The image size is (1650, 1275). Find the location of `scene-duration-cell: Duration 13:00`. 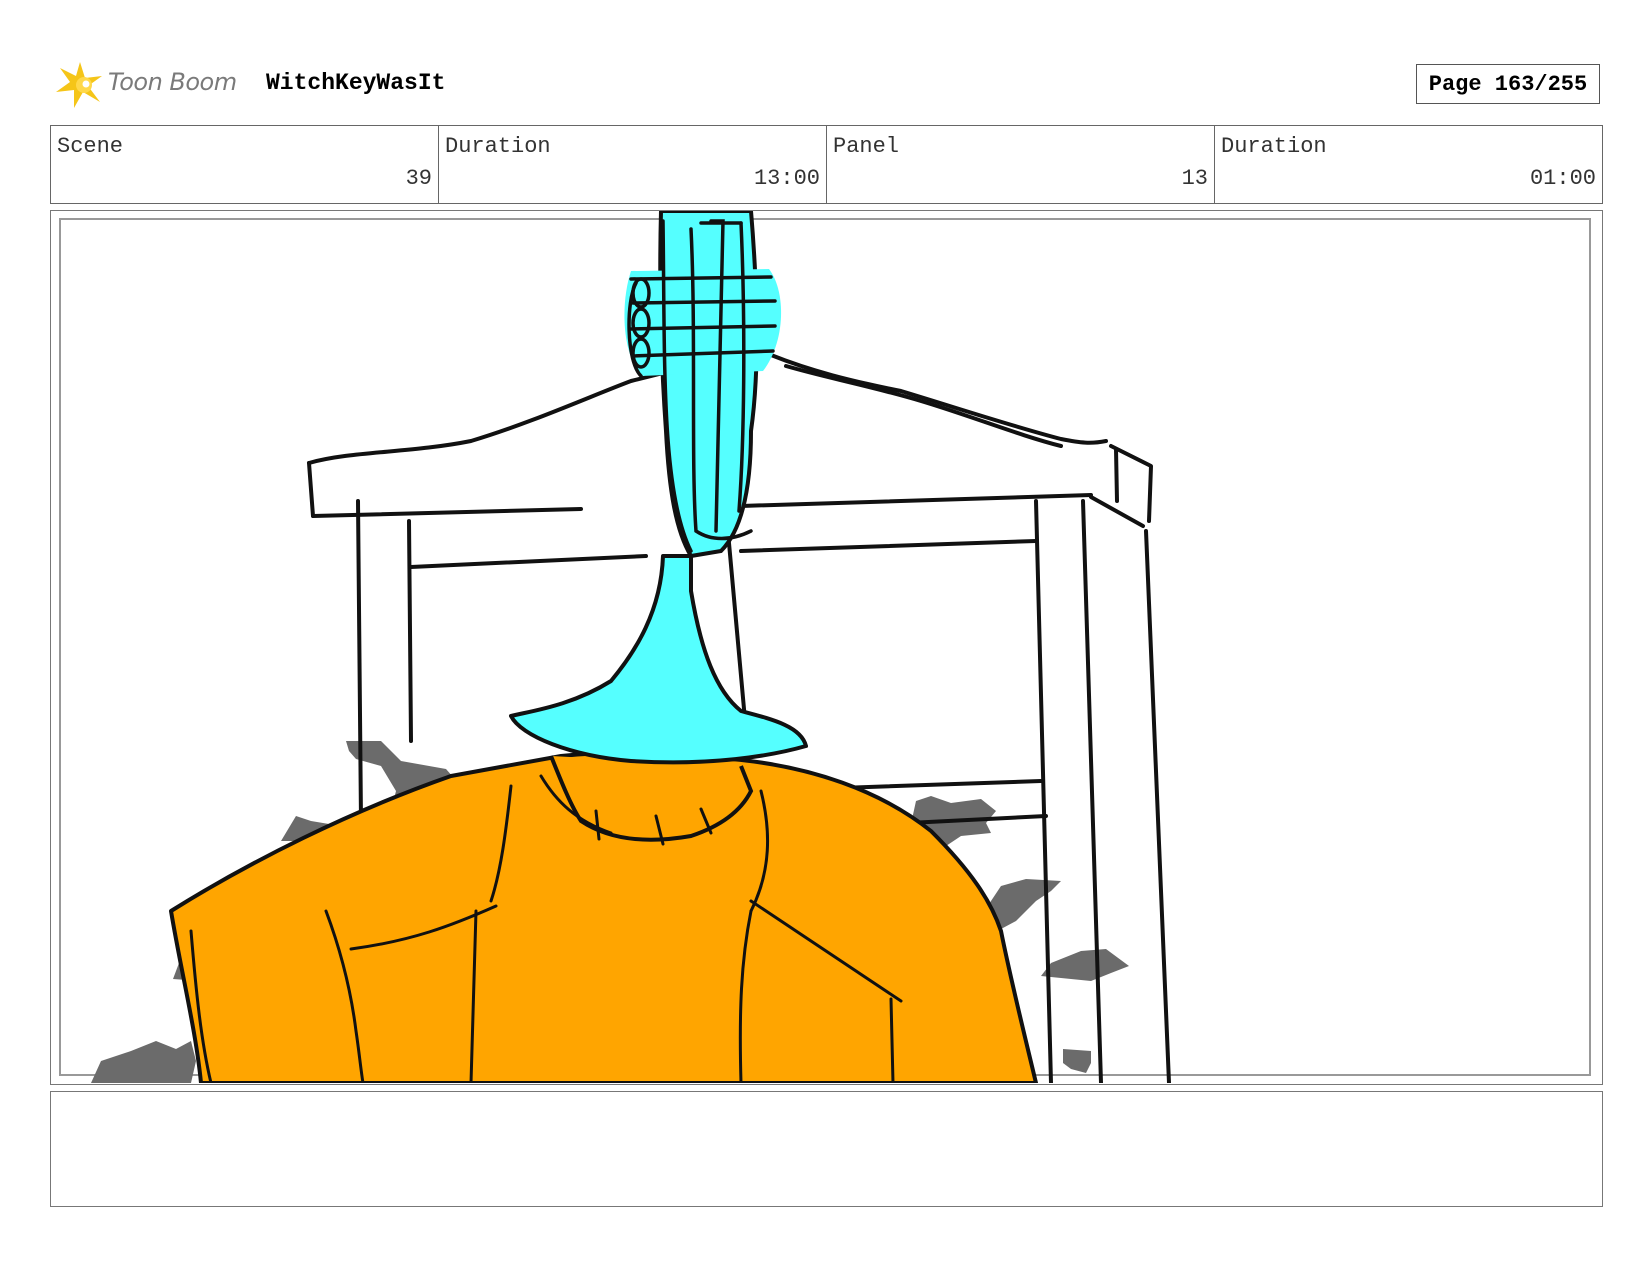

scene-duration-cell: Duration 13:00 is located at coordinates (633, 164).